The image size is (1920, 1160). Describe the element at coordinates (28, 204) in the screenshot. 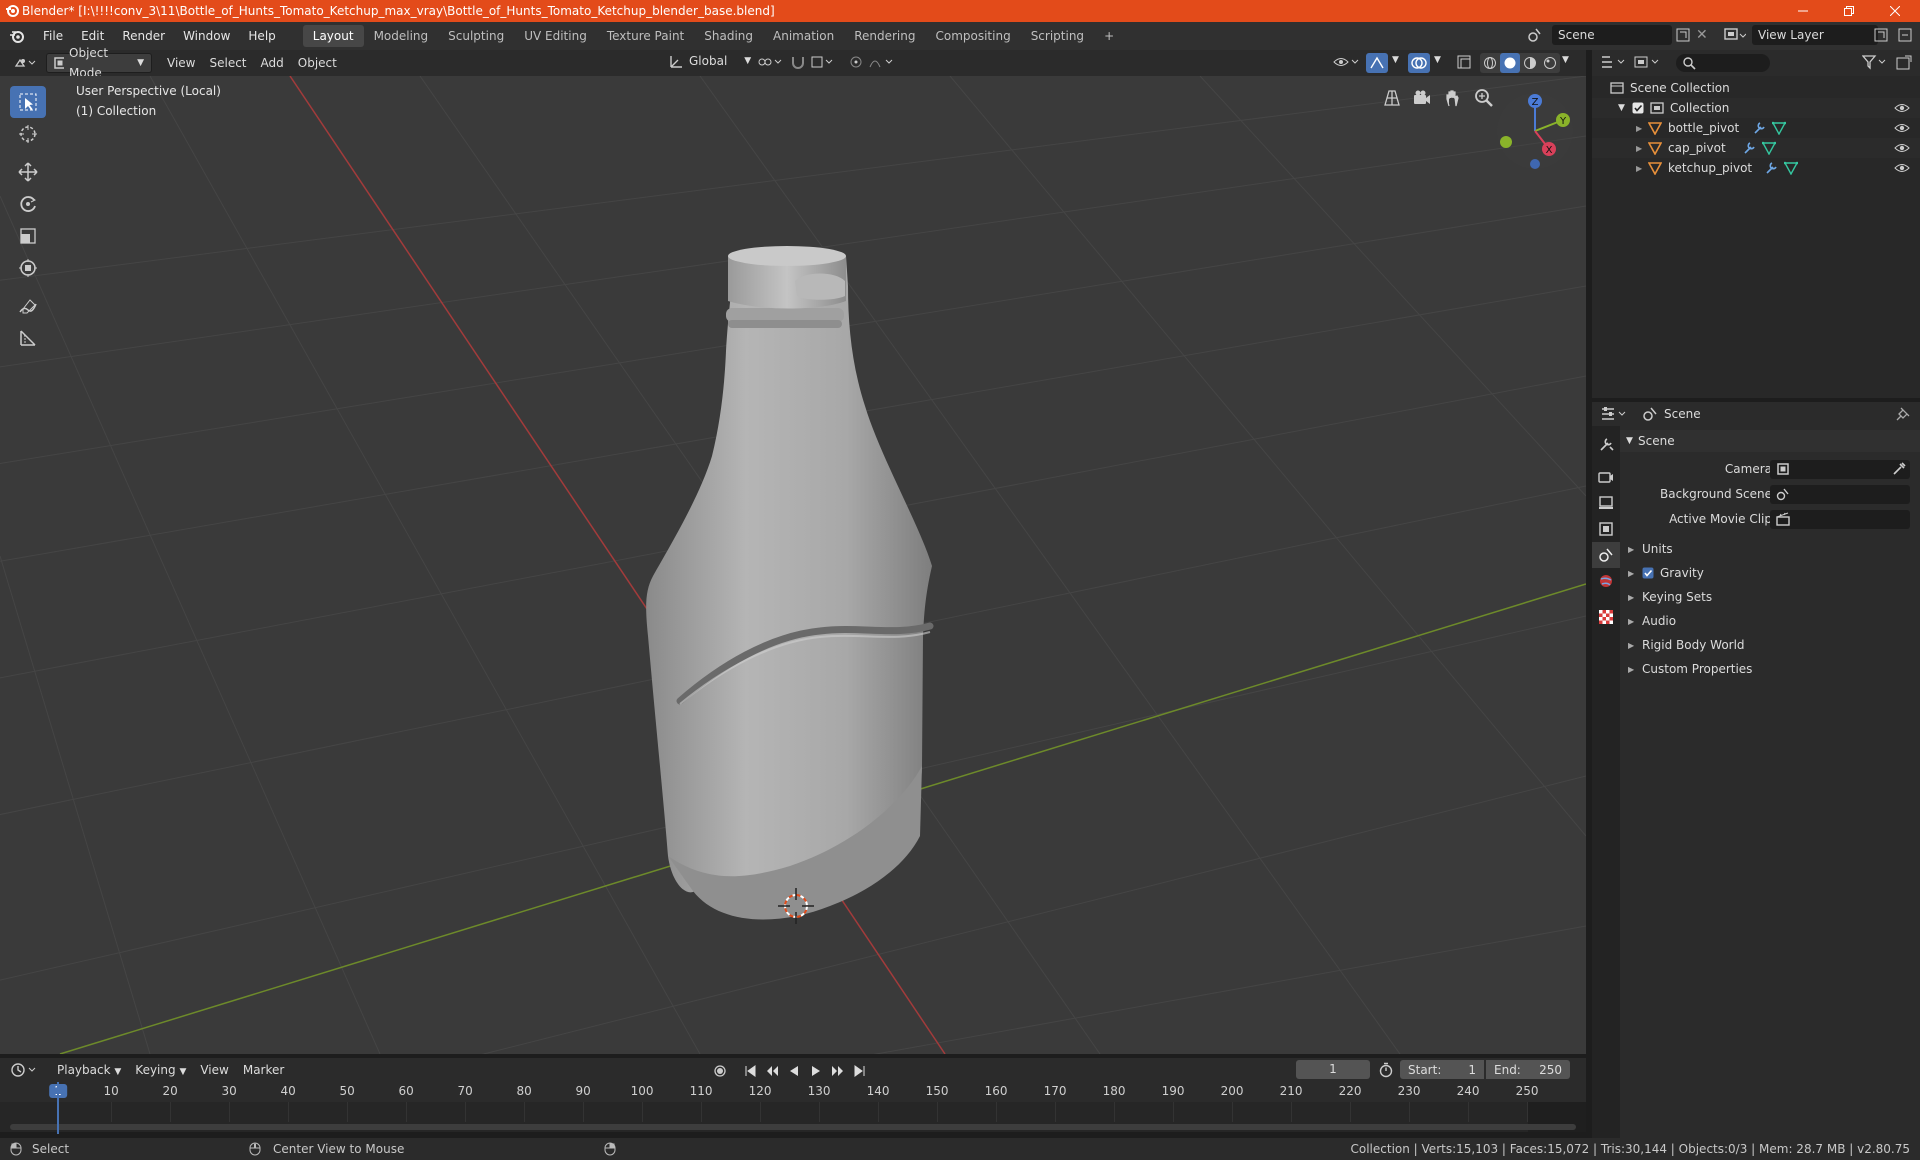

I see `rotate-tool` at that location.